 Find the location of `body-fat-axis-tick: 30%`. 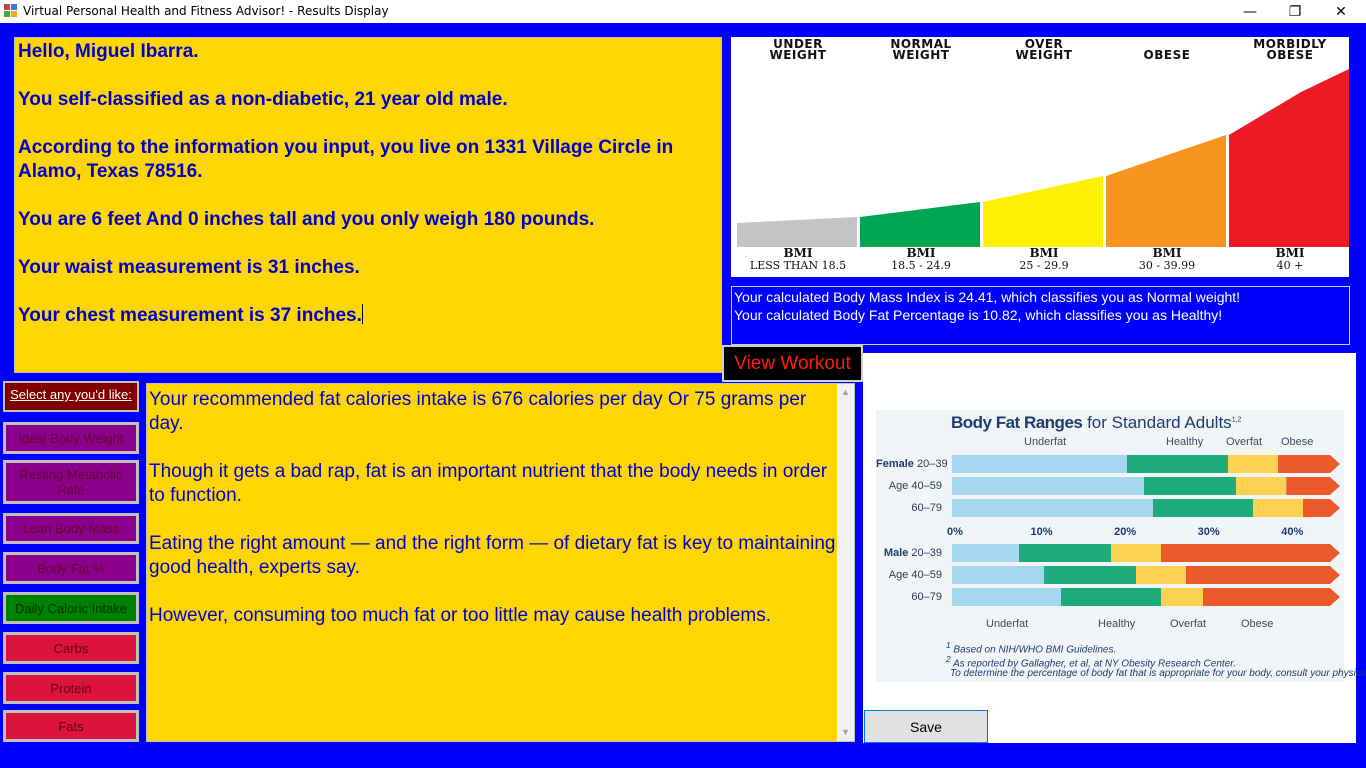

body-fat-axis-tick: 30% is located at coordinates (1208, 532).